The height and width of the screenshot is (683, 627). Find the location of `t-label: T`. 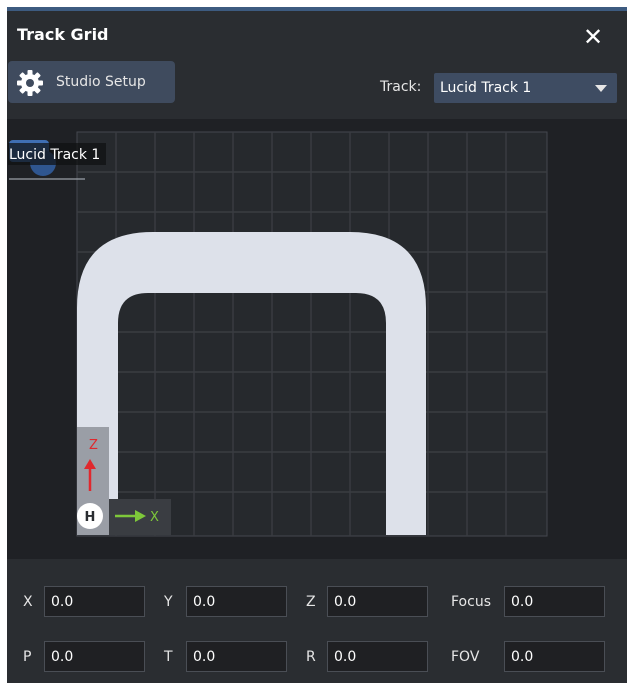

t-label: T is located at coordinates (168, 657).